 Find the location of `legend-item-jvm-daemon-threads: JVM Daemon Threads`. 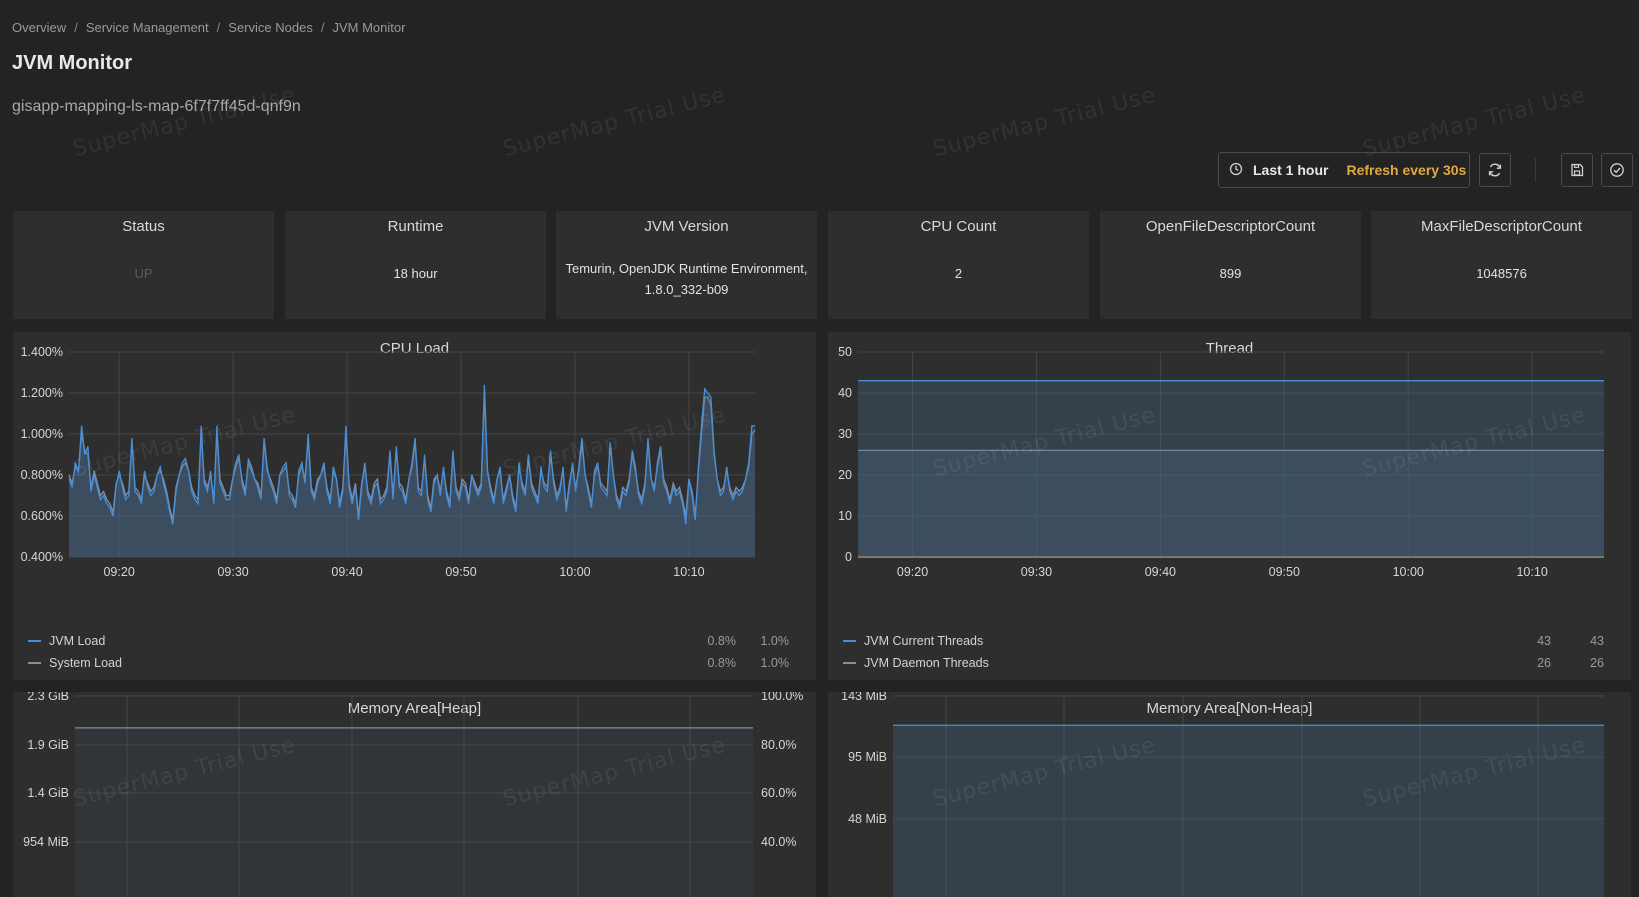

legend-item-jvm-daemon-threads: JVM Daemon Threads is located at coordinates (916, 663).